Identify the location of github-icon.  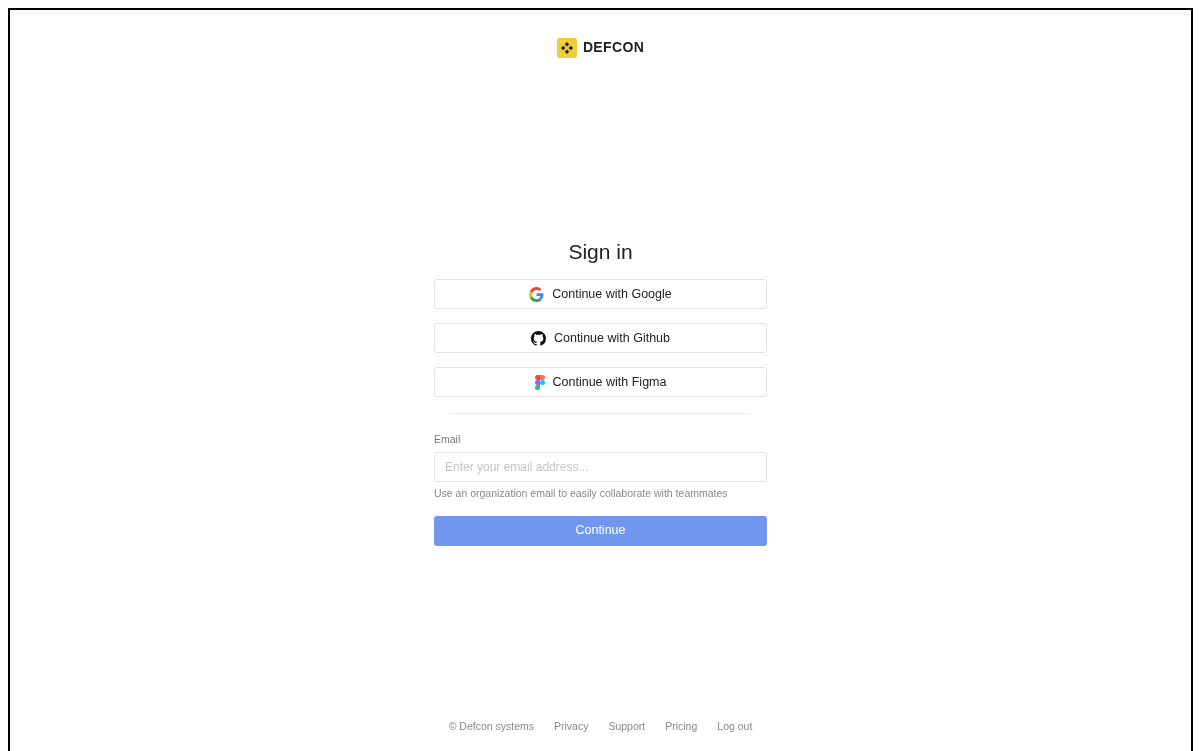
(538, 338).